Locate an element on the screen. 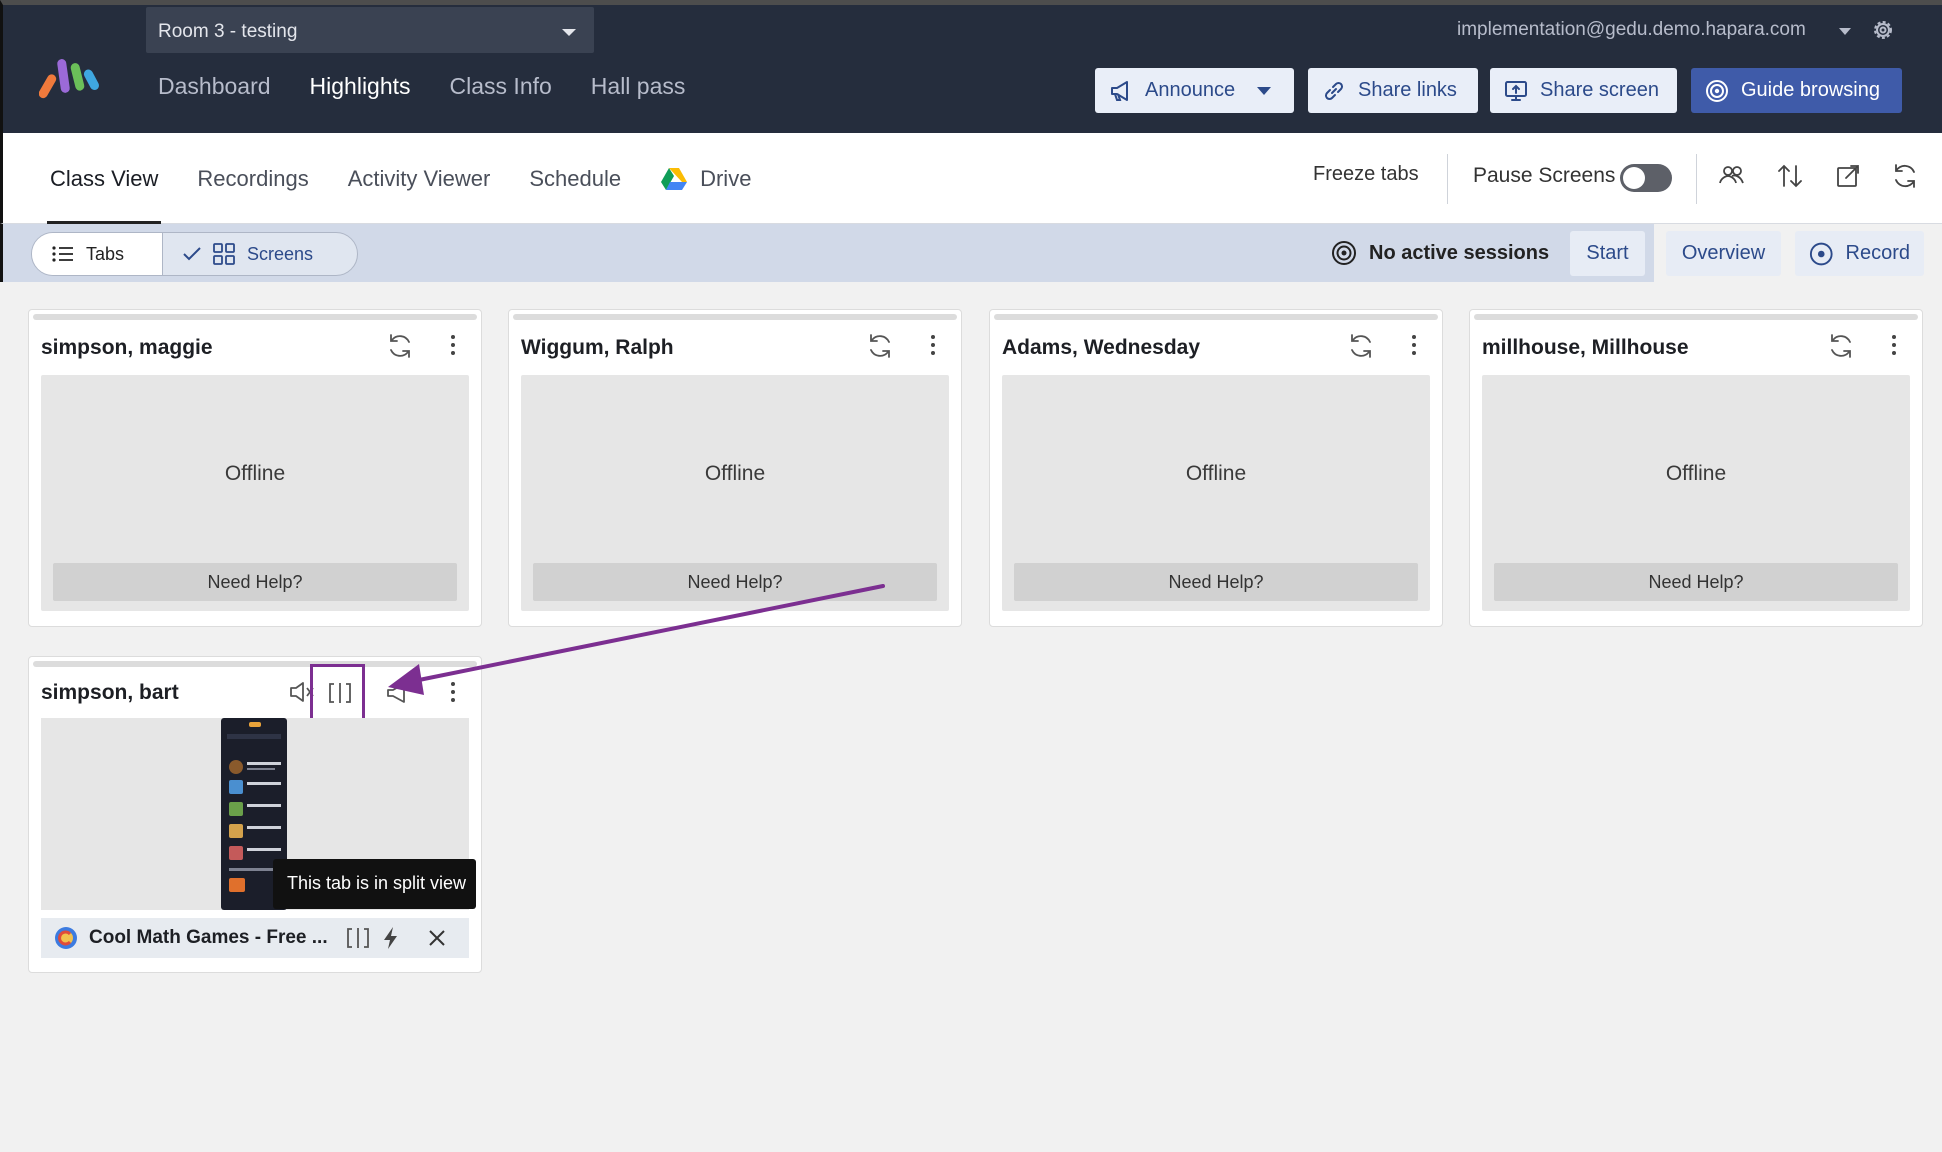 The width and height of the screenshot is (1942, 1152). view-tabs-button: Tabs is located at coordinates (97, 254).